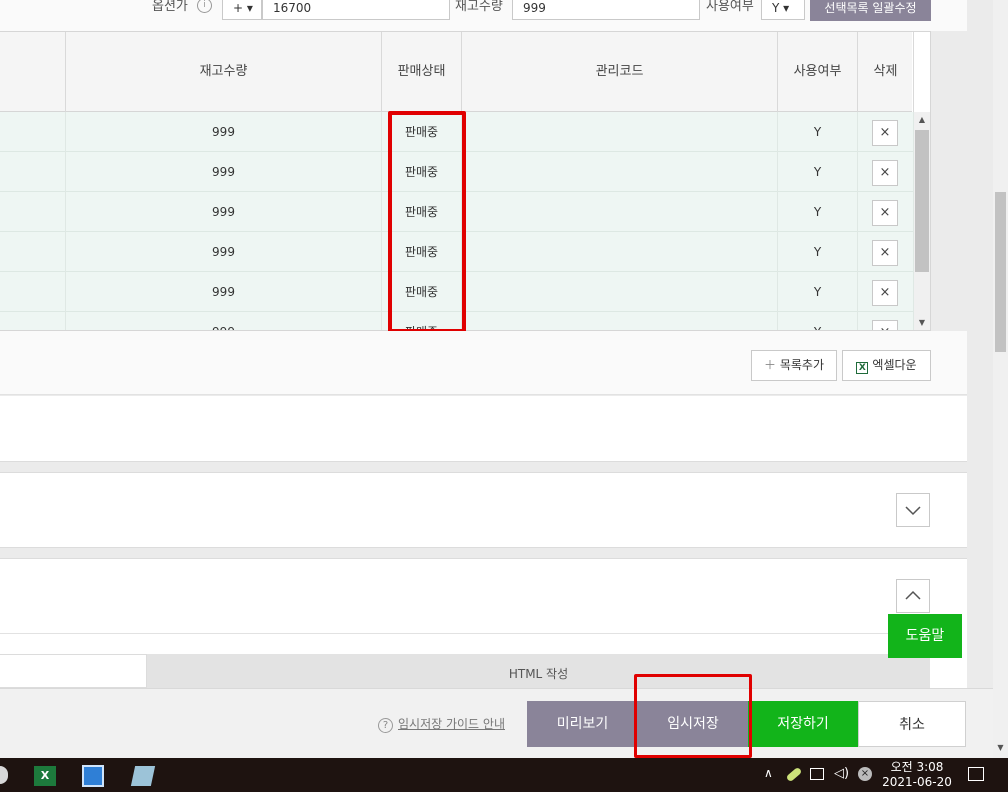 The width and height of the screenshot is (1008, 792). I want to click on stock-label: 재고수량, so click(479, 7).